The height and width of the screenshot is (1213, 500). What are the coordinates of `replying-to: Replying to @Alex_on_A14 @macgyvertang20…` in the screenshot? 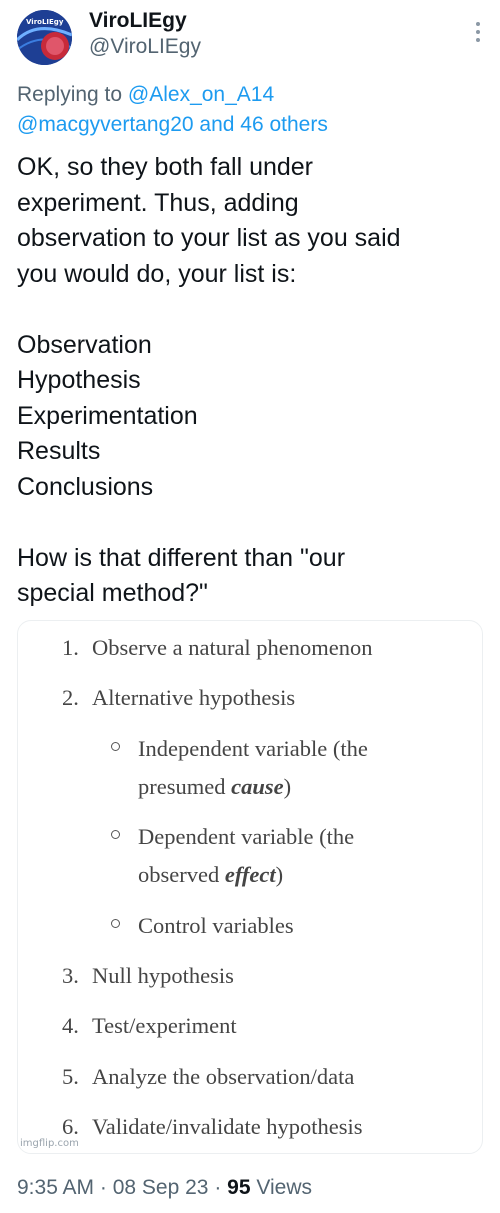 It's located at (172, 110).